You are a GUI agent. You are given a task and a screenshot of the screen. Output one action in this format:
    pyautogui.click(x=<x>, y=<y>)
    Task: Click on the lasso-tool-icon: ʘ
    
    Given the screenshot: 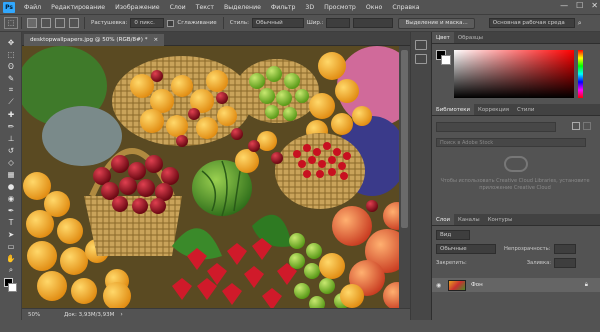 What is the action you would take?
    pyautogui.click(x=11, y=66)
    